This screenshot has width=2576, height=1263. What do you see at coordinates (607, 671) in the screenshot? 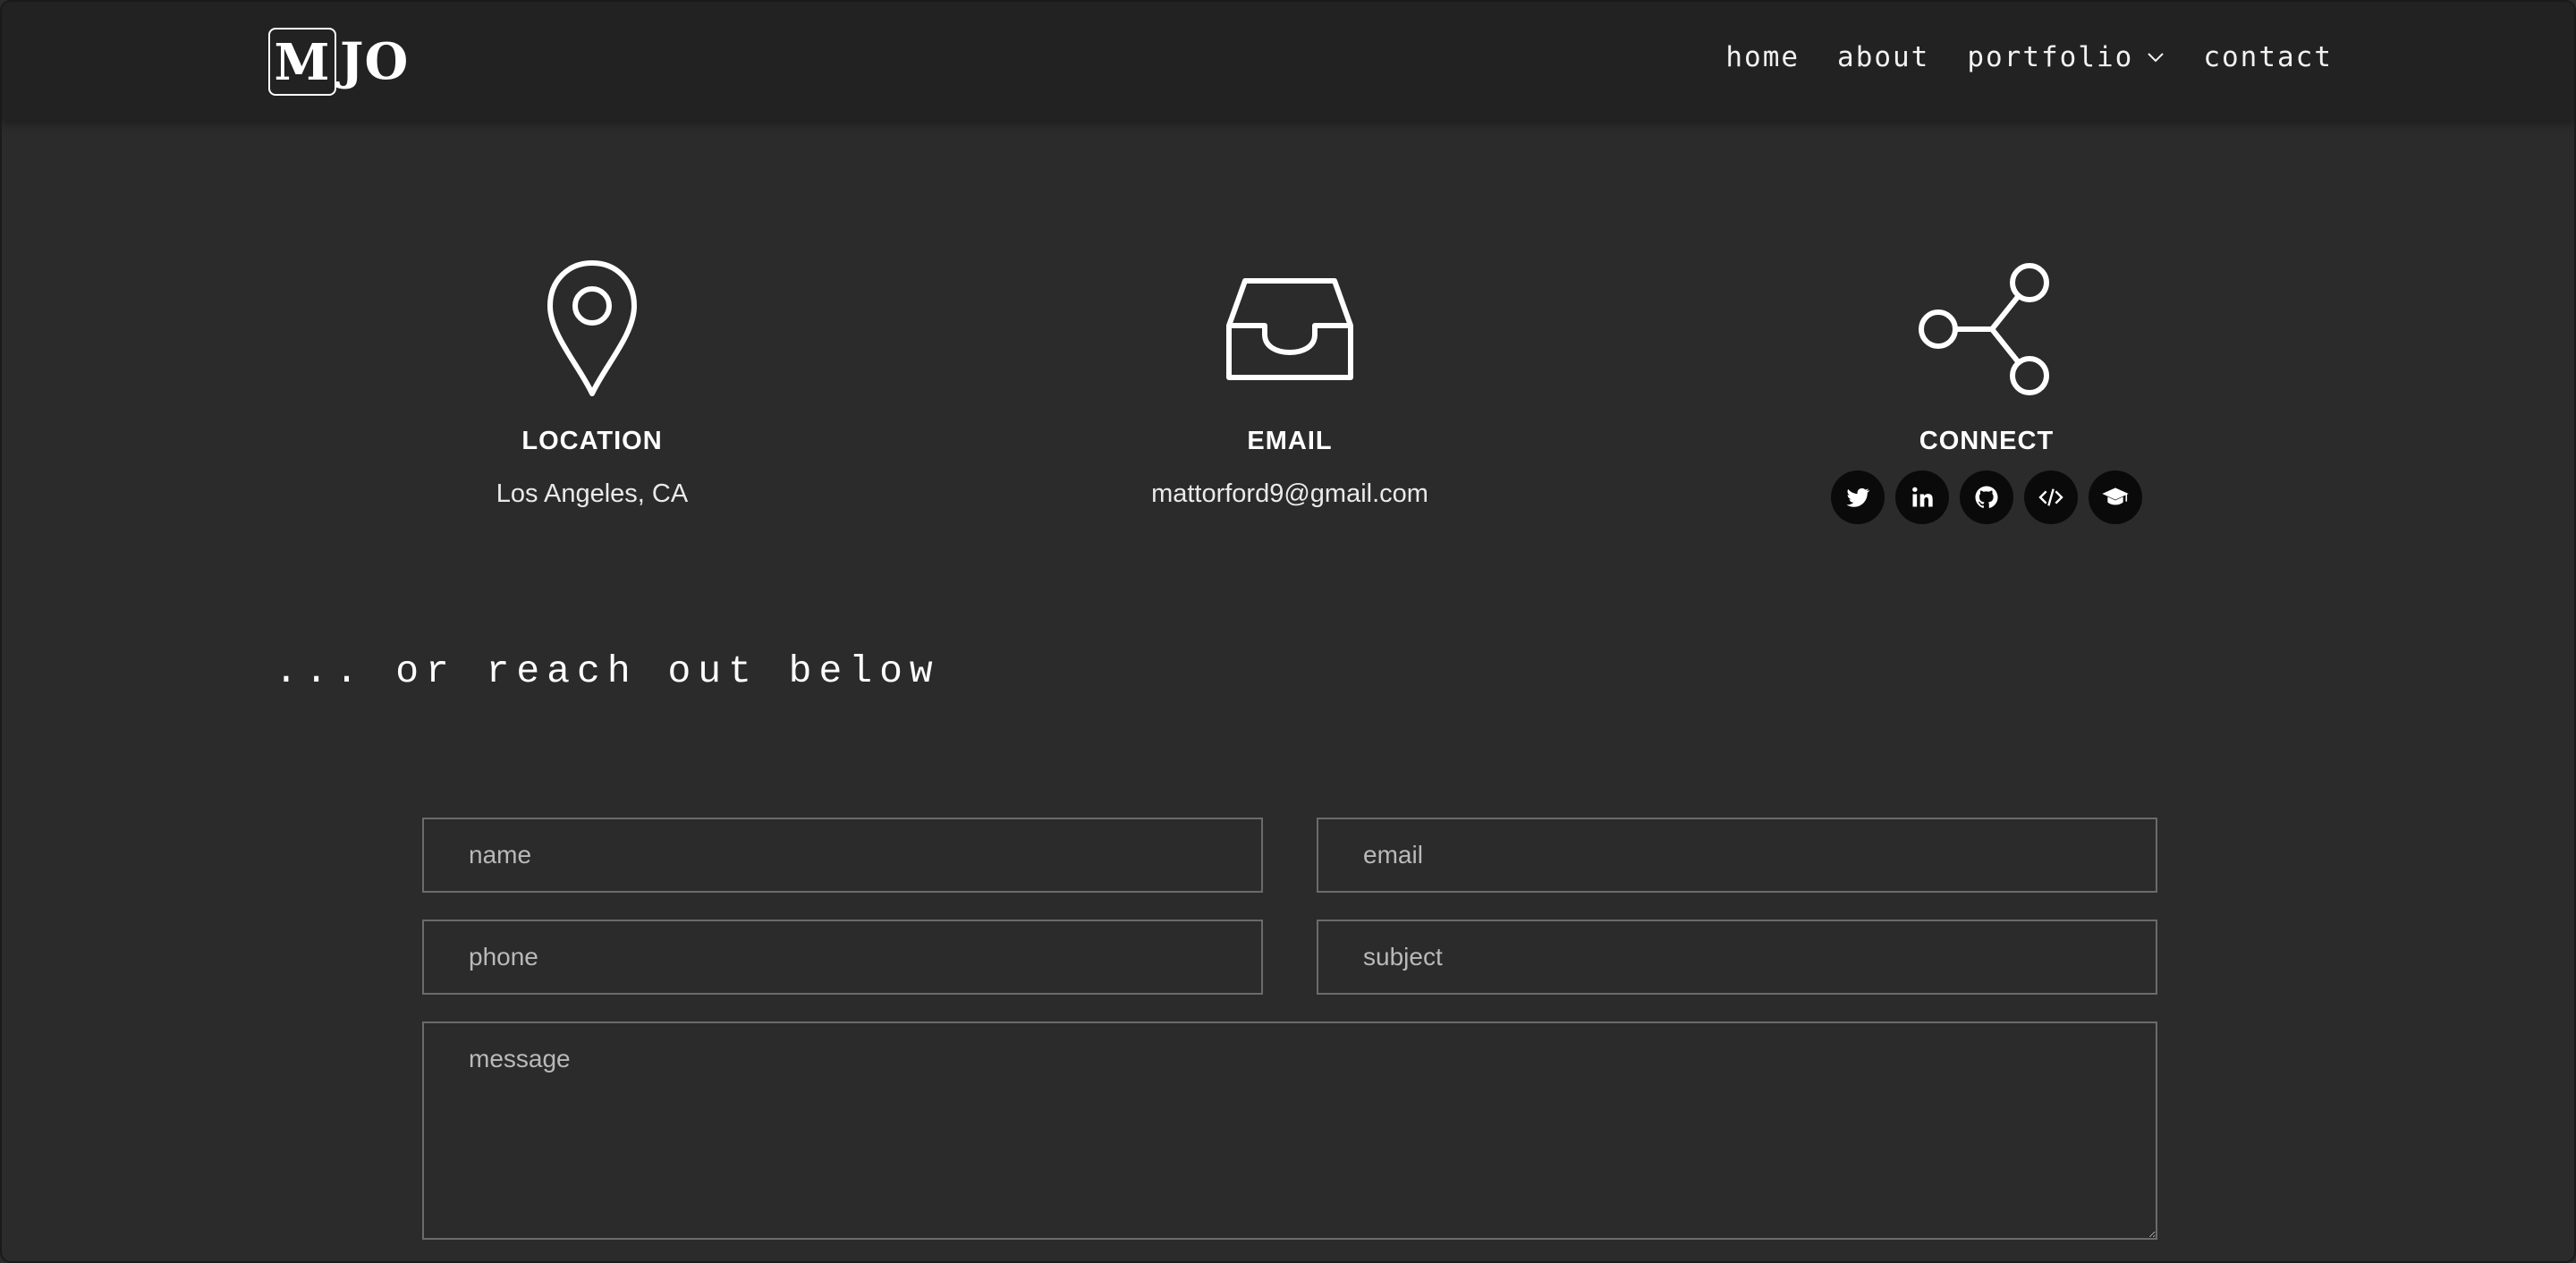
I see `reach-out-heading: ... or reach out below` at bounding box center [607, 671].